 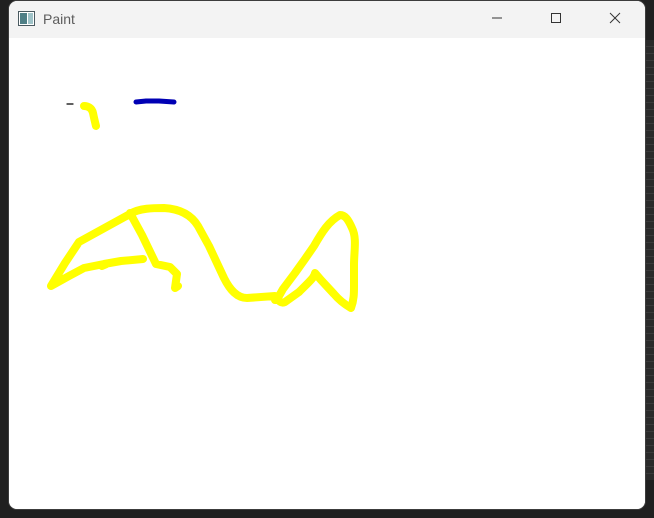 I want to click on maximize-icon, so click(x=556, y=20).